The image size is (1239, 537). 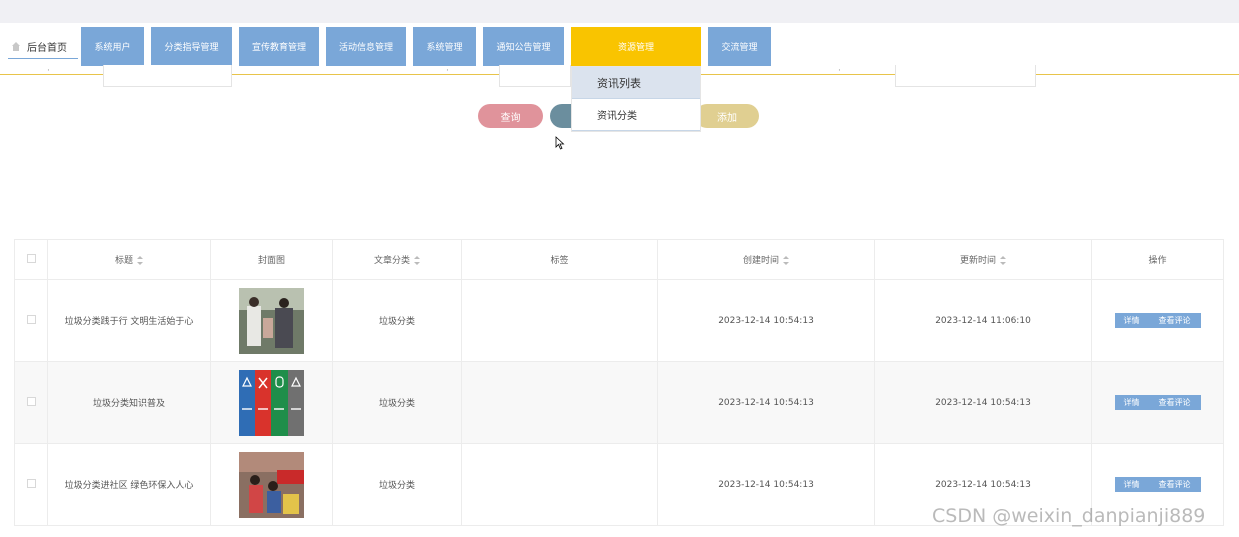 I want to click on select-all-cell, so click(x=31, y=259).